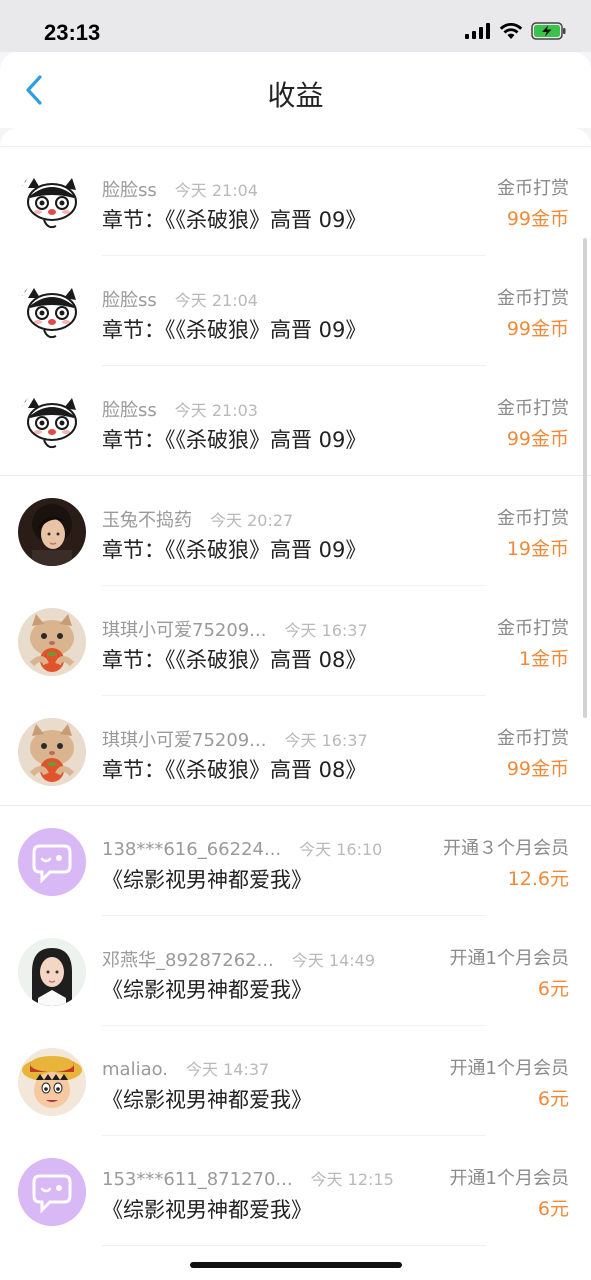 This screenshot has height=1280, width=591. I want to click on cartoon-boy-icon, so click(52, 1082).